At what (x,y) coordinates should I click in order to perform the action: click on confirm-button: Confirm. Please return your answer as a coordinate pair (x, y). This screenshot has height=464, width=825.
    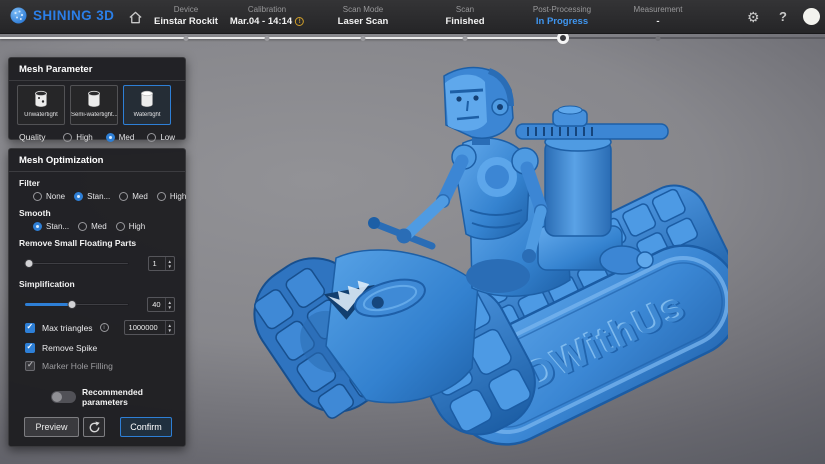
    Looking at the image, I should click on (146, 427).